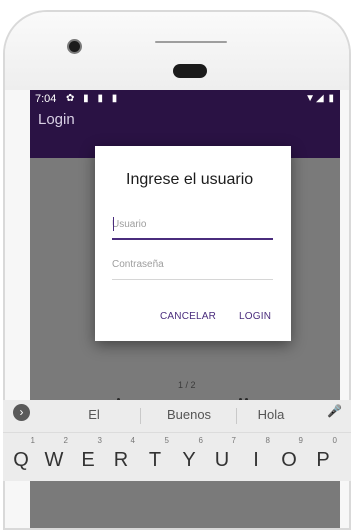 The width and height of the screenshot is (359, 530). What do you see at coordinates (192, 265) in the screenshot?
I see `password-input` at bounding box center [192, 265].